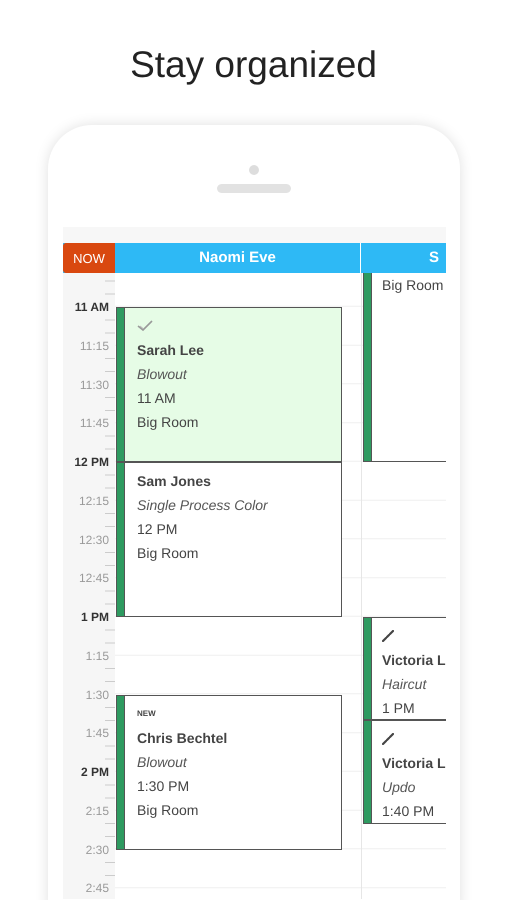 The height and width of the screenshot is (900, 507). Describe the element at coordinates (97, 656) in the screenshot. I see `time-label: 1:15` at that location.